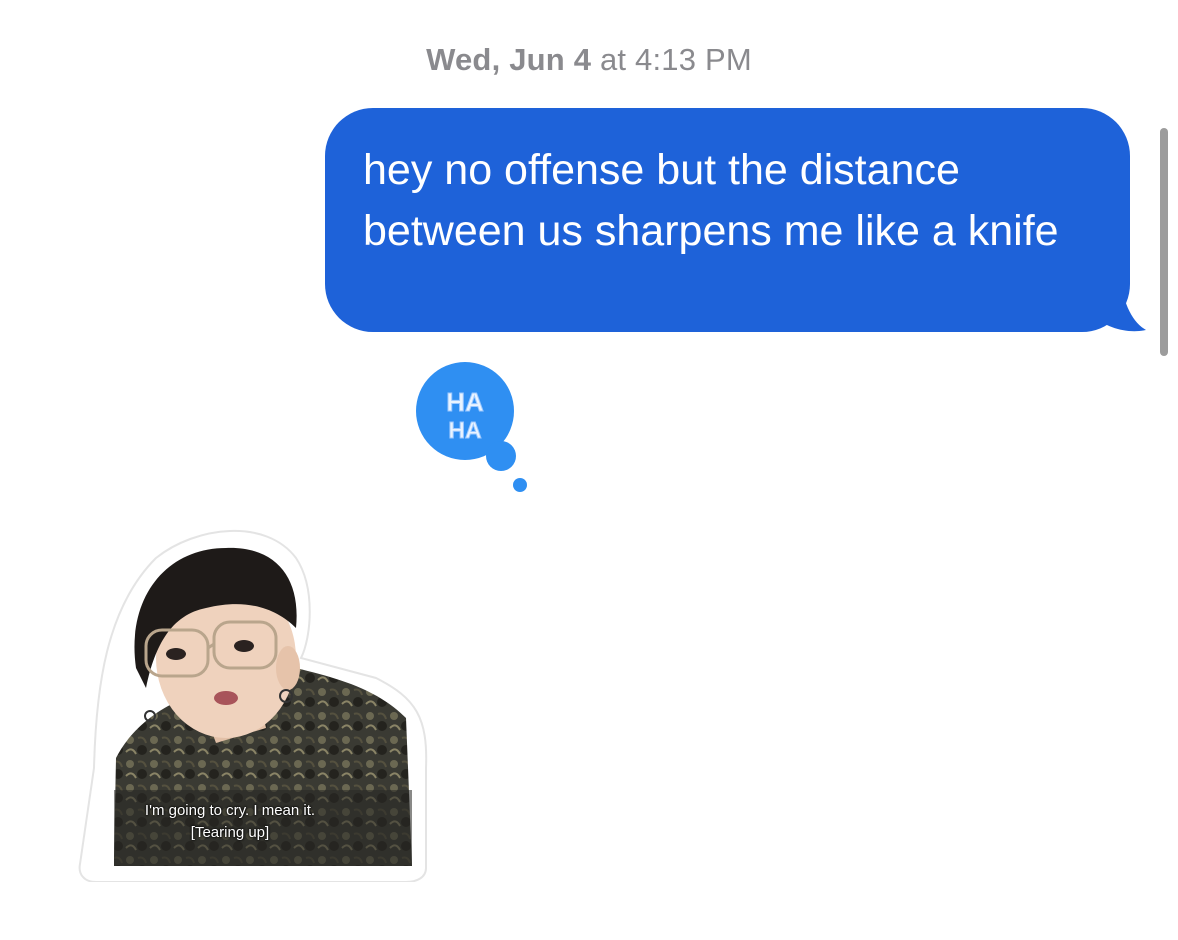 The image size is (1178, 940). I want to click on sticker-caption-line1: I'm going to cry. I mean it., so click(230, 810).